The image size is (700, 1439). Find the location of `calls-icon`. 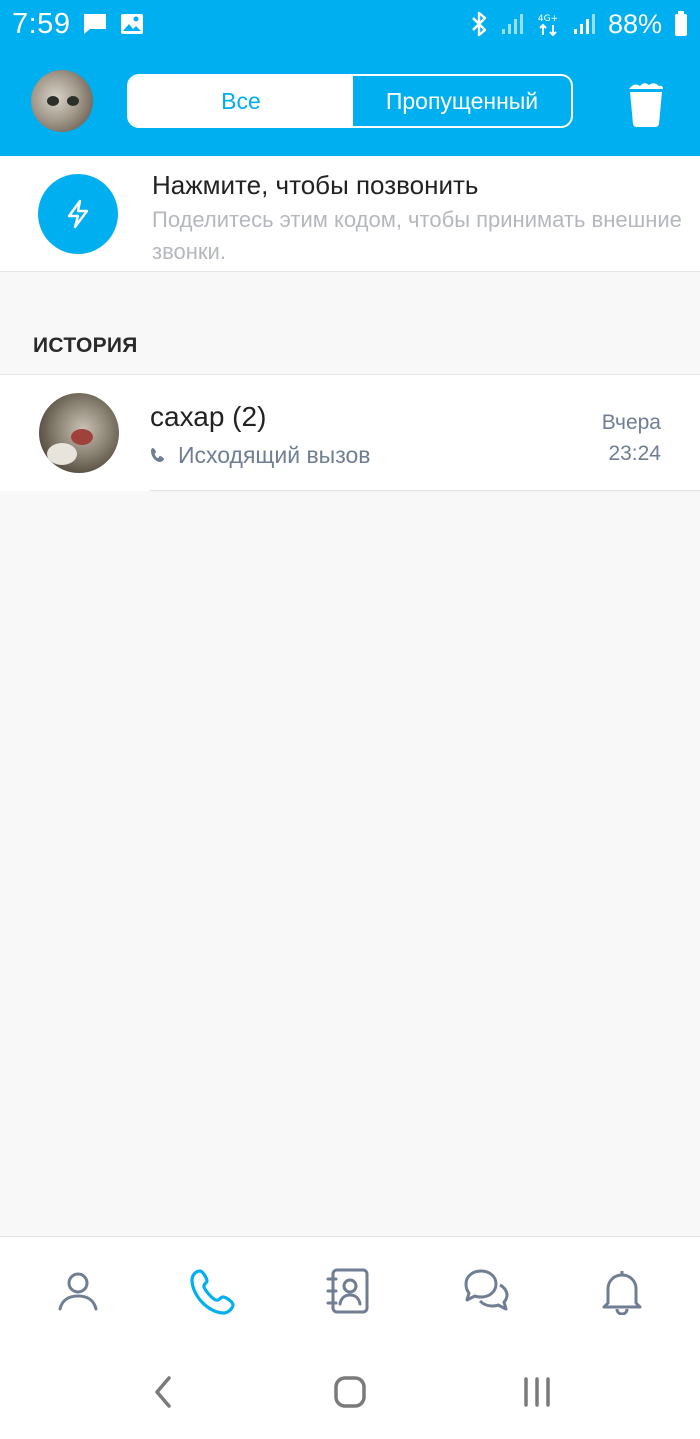

calls-icon is located at coordinates (214, 1291).